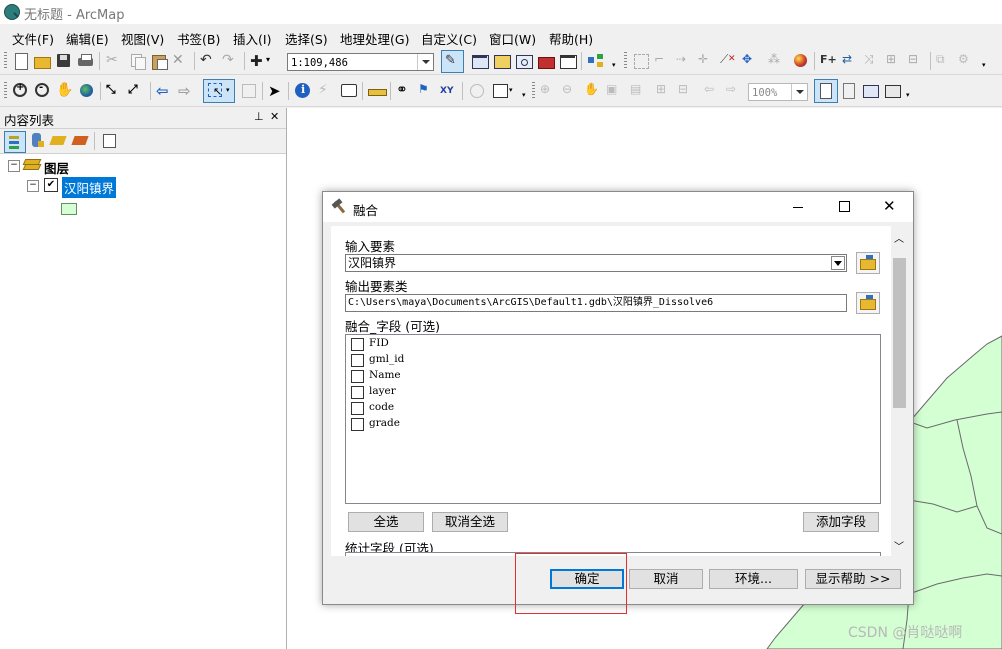 This screenshot has height=649, width=1002. I want to click on arctoolbox-icon, so click(546, 61).